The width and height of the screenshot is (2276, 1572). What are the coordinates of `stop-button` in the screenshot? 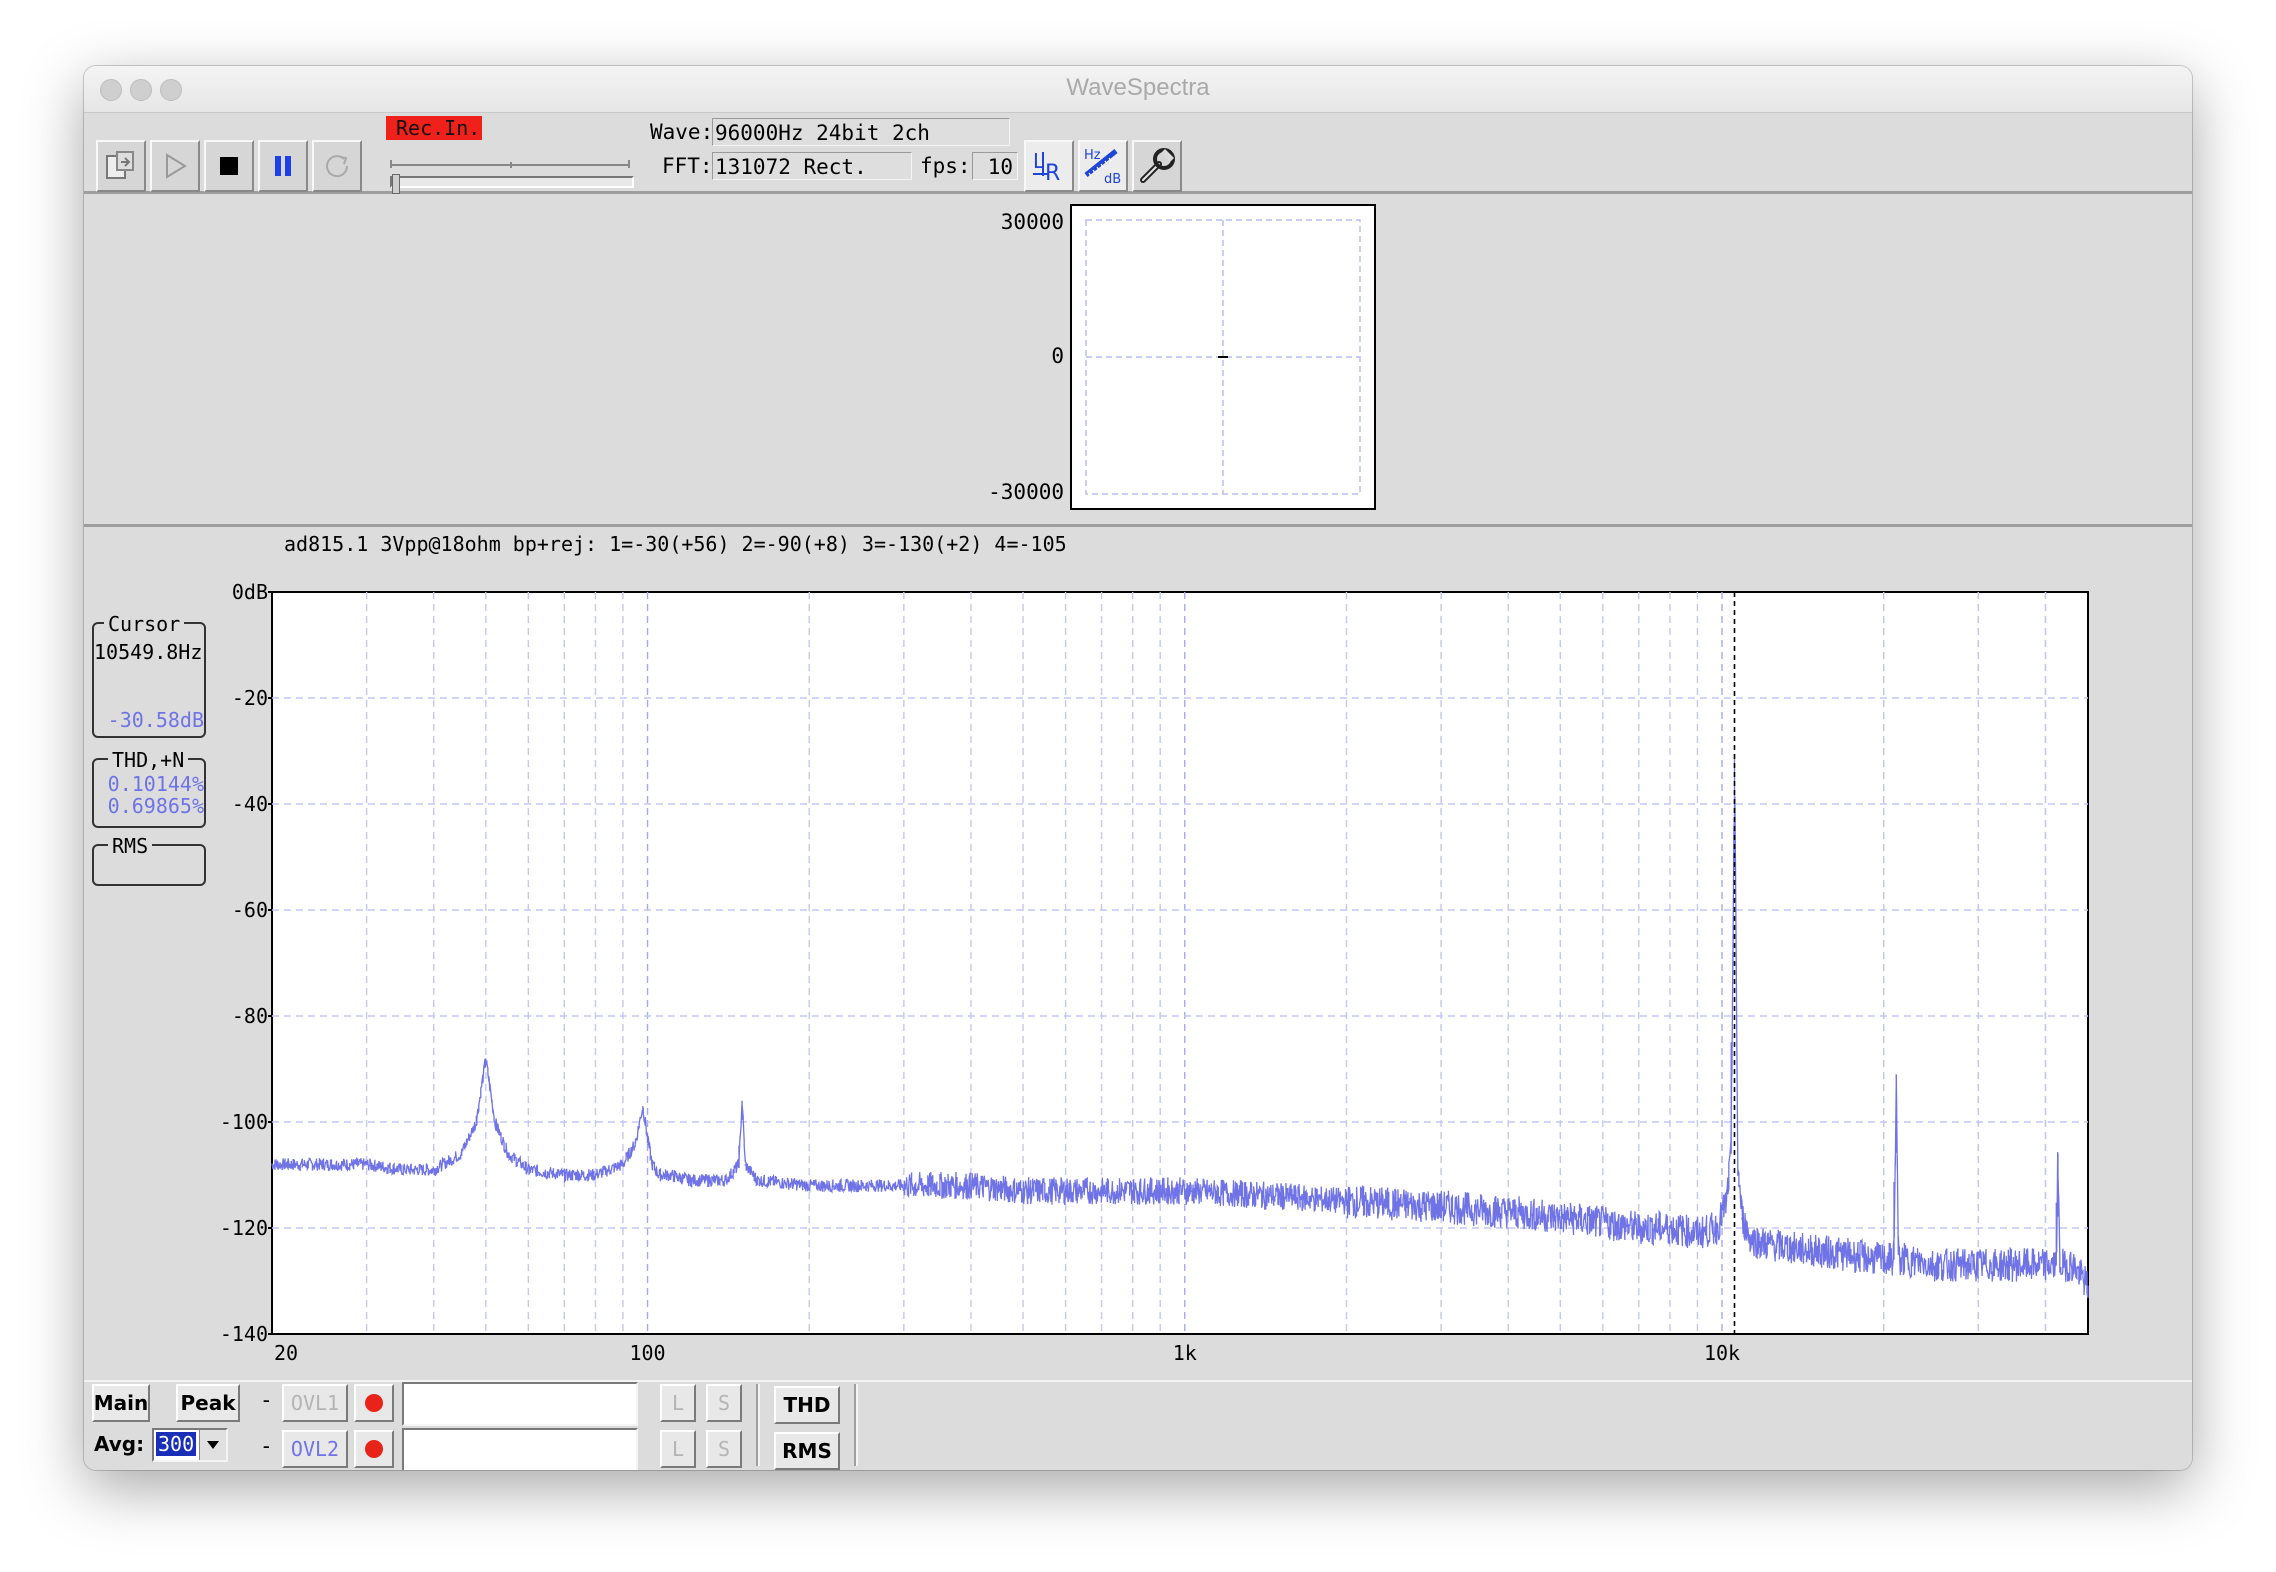 It's located at (229, 166).